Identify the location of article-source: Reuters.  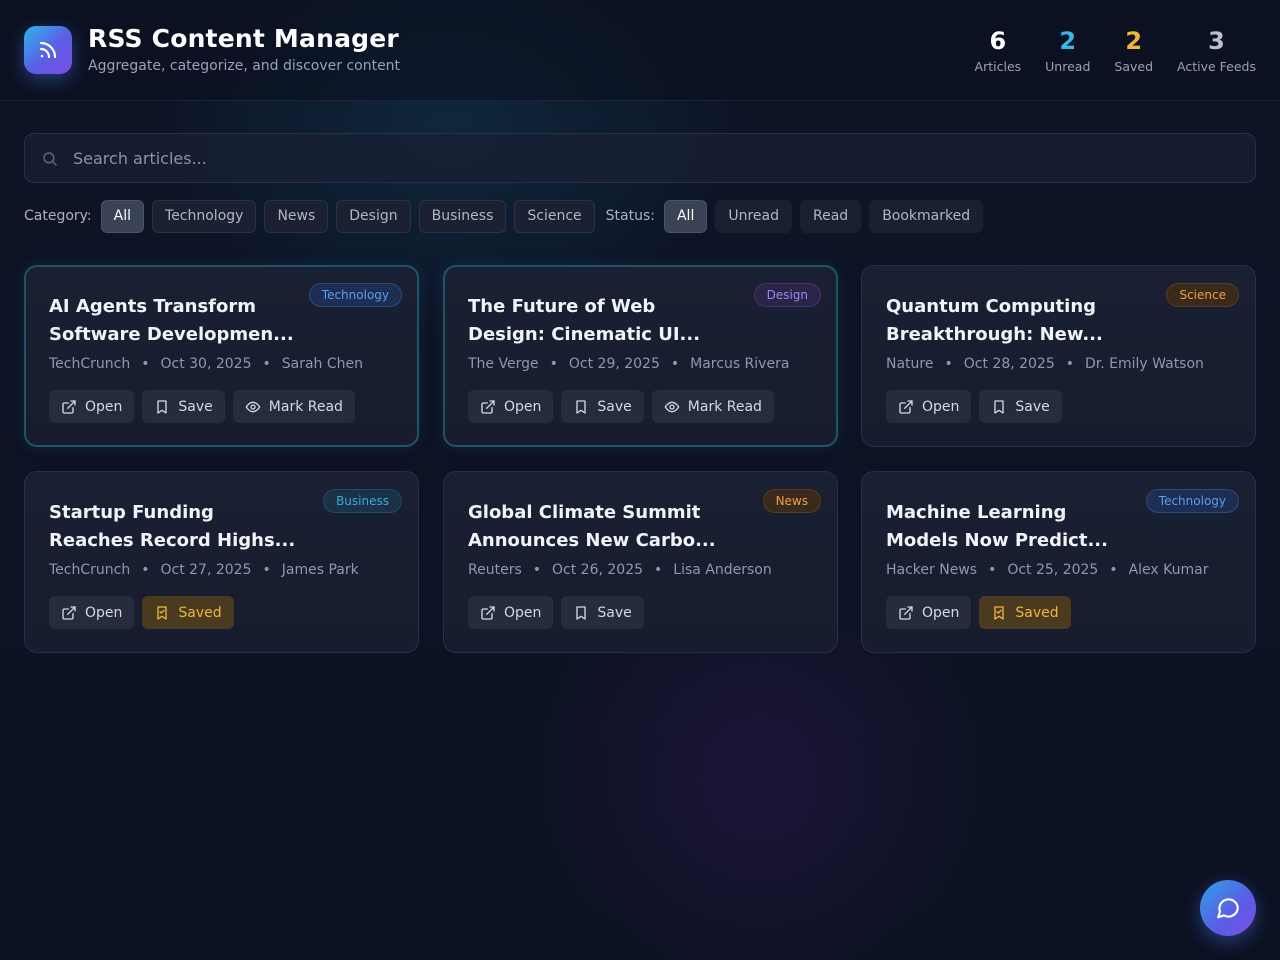
(495, 570).